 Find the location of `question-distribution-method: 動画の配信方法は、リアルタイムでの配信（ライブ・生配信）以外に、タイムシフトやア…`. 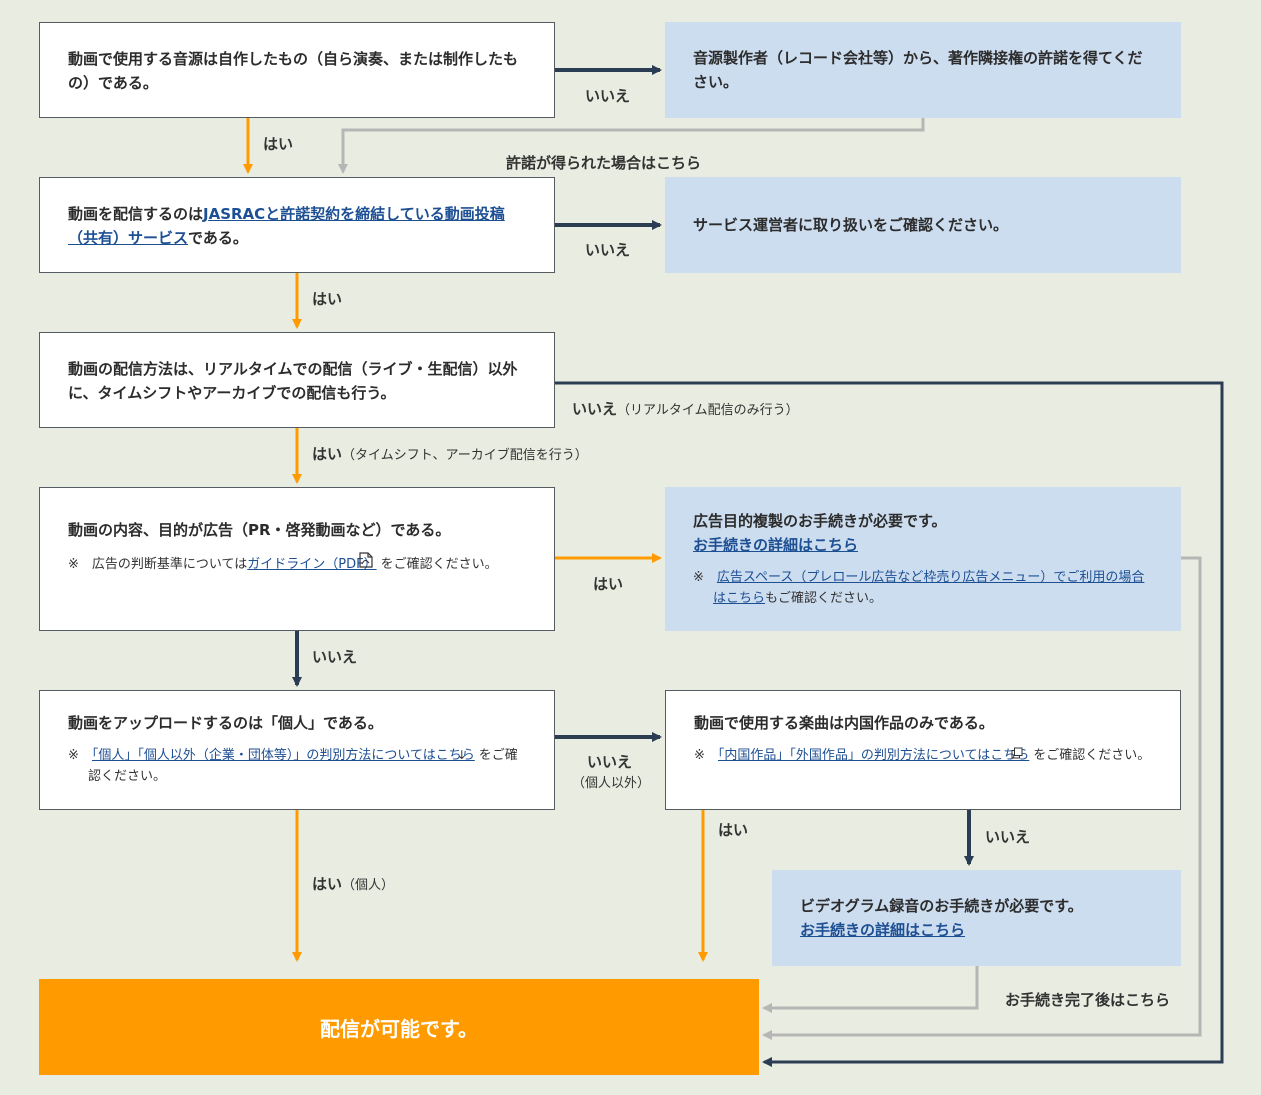

question-distribution-method: 動画の配信方法は、リアルタイムでの配信（ライブ・生配信）以外に、タイムシフトやア… is located at coordinates (297, 380).